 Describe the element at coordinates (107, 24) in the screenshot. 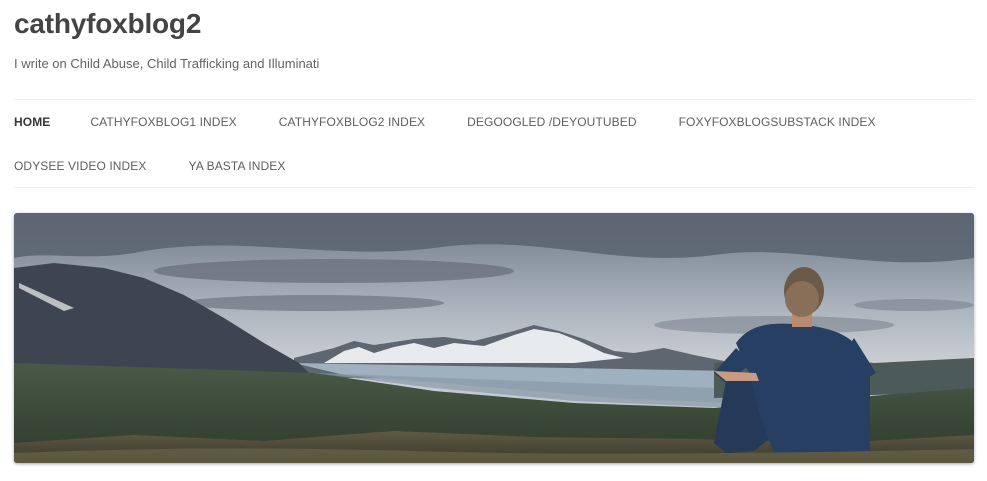

I see `site-title: cathyfoxblog2` at that location.